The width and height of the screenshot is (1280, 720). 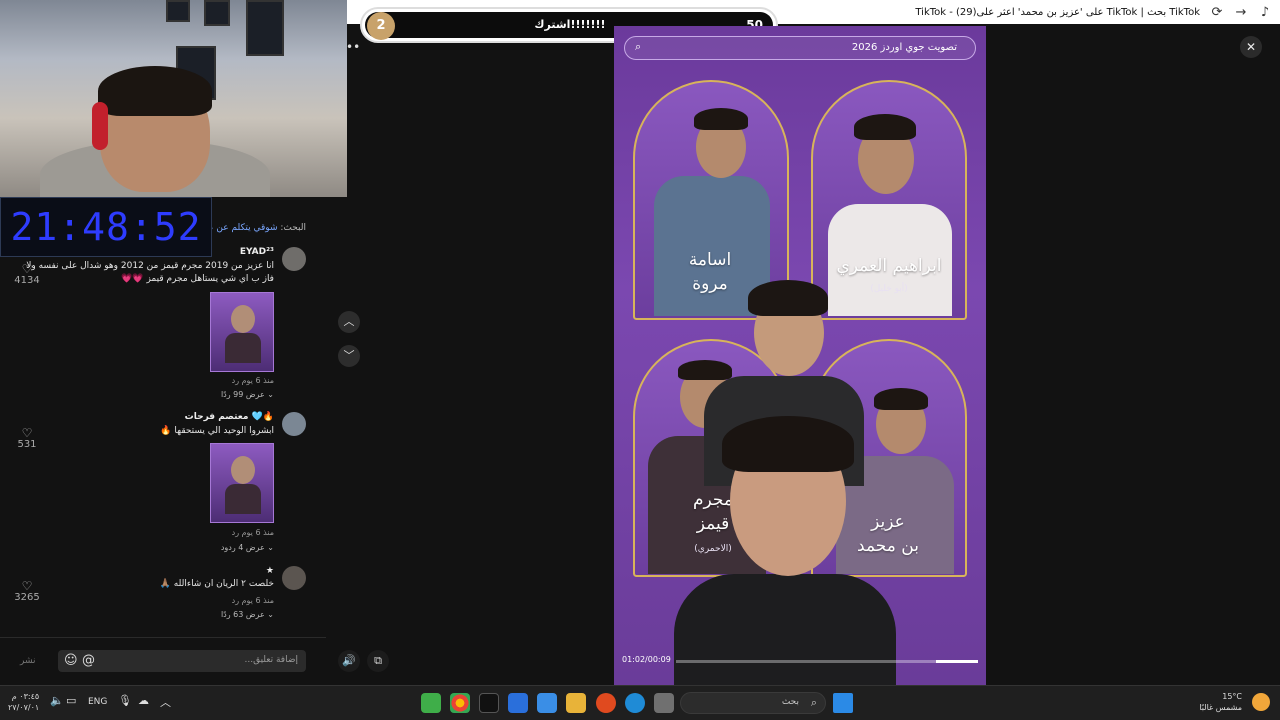 What do you see at coordinates (518, 703) in the screenshot?
I see `mail-icon` at bounding box center [518, 703].